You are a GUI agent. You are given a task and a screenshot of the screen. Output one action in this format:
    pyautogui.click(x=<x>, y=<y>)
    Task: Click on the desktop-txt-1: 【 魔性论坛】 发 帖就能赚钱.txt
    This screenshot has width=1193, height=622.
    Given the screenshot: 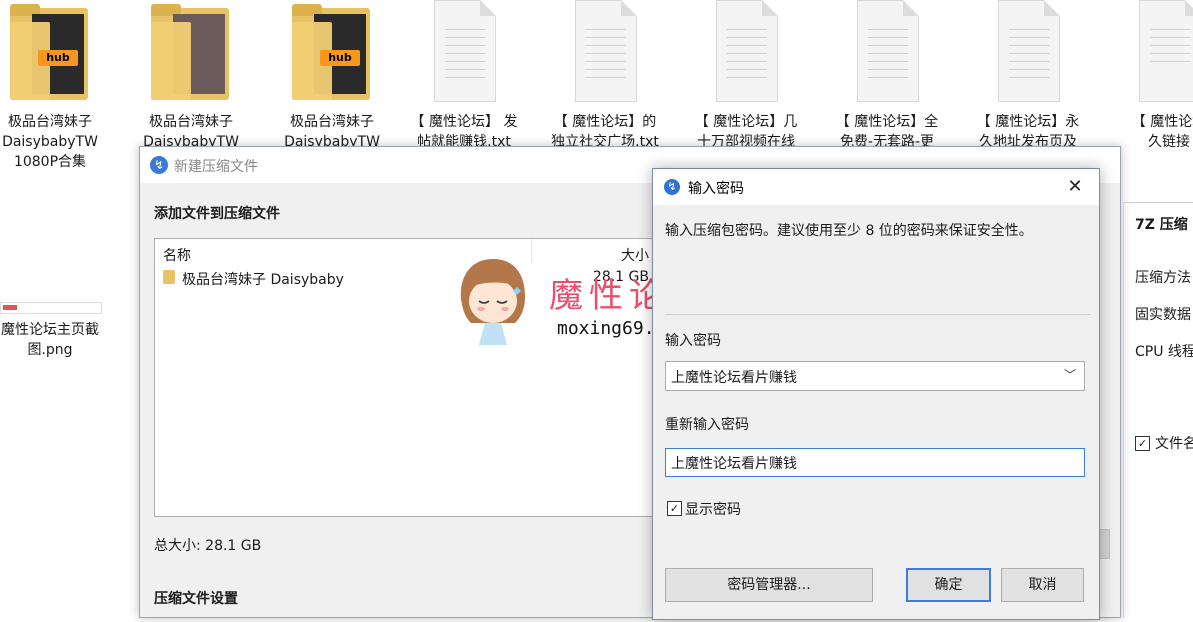 What is the action you would take?
    pyautogui.click(x=464, y=75)
    